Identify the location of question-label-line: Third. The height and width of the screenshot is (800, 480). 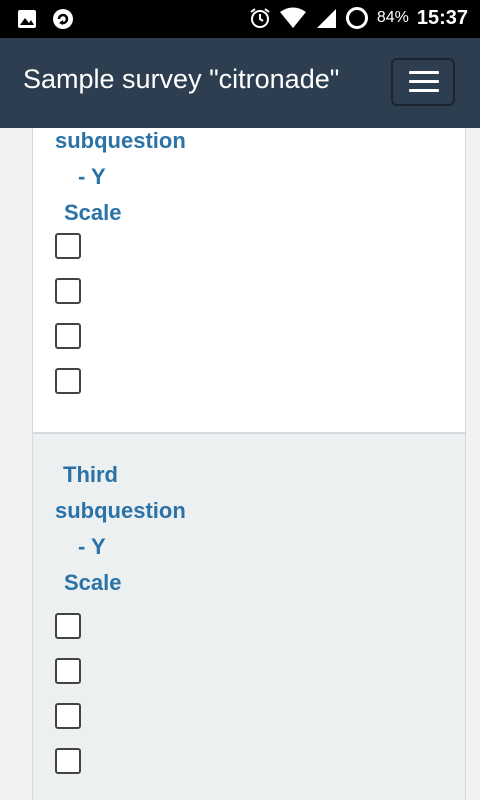
(90, 474).